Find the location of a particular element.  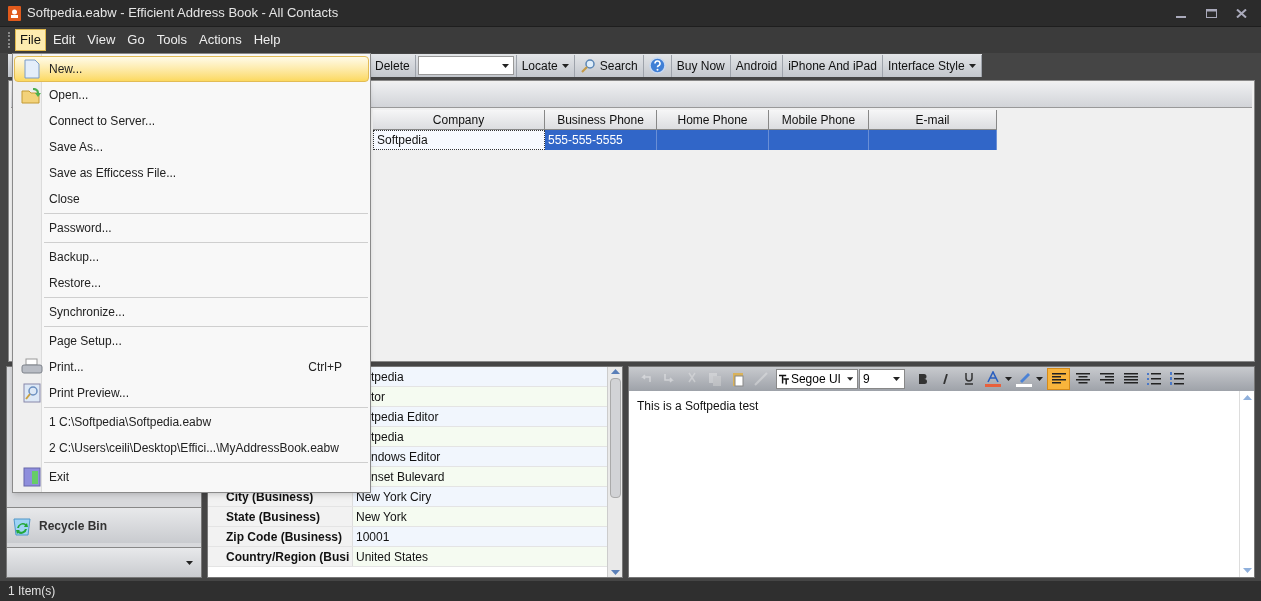

status-text: 1 Item(s) is located at coordinates (32, 591).